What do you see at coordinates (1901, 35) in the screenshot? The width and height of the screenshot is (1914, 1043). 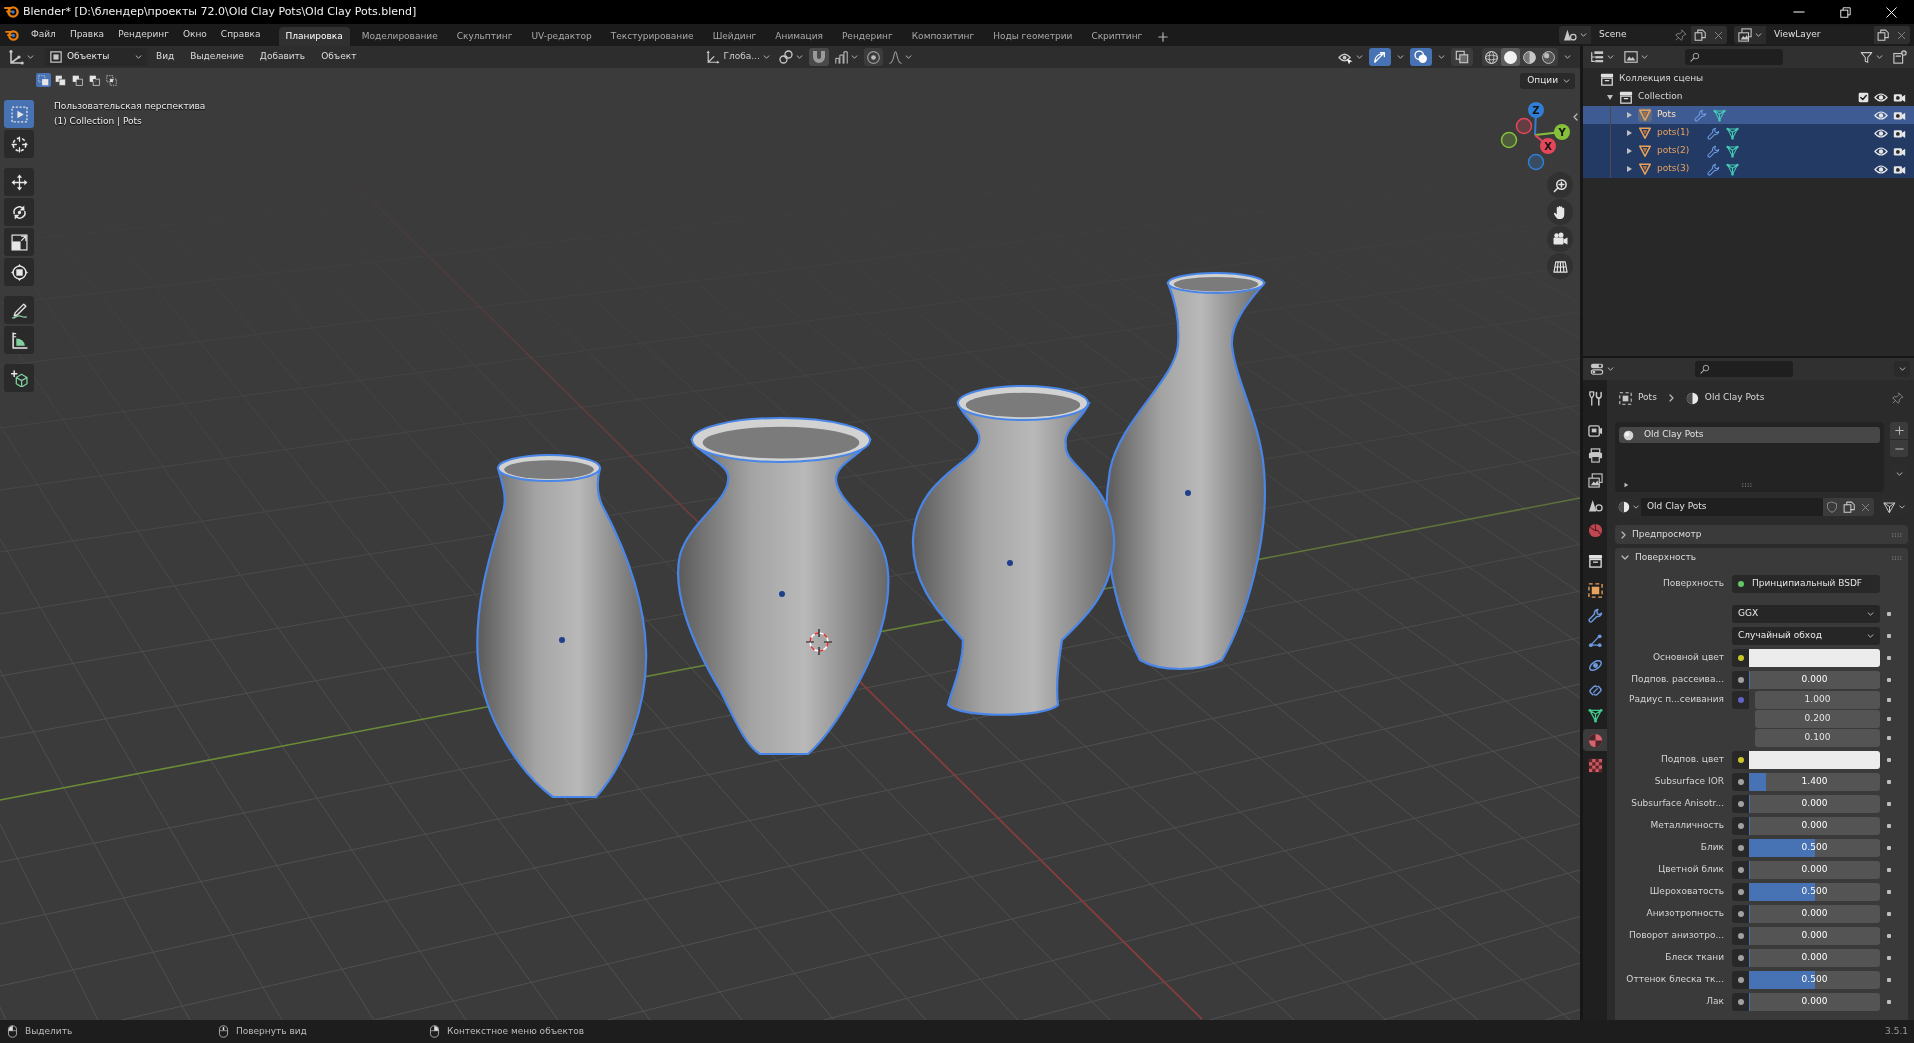 I see `delete-view-layer-button` at bounding box center [1901, 35].